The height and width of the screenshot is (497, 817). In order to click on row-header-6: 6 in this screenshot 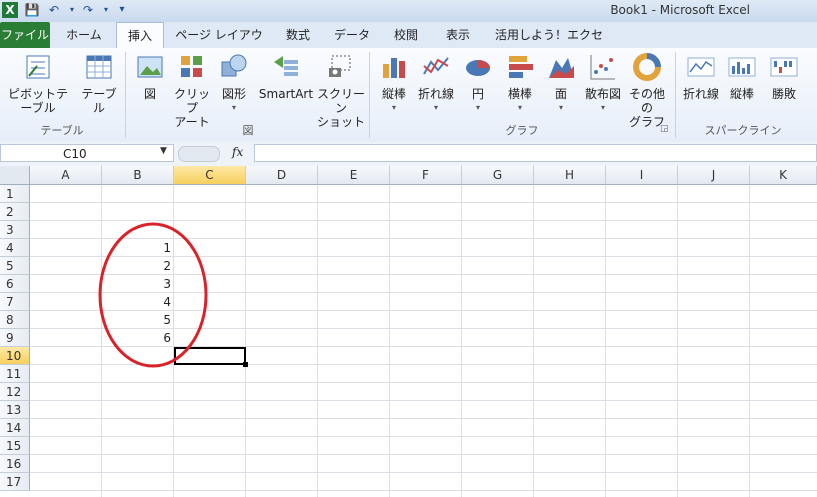, I will do `click(15, 284)`.